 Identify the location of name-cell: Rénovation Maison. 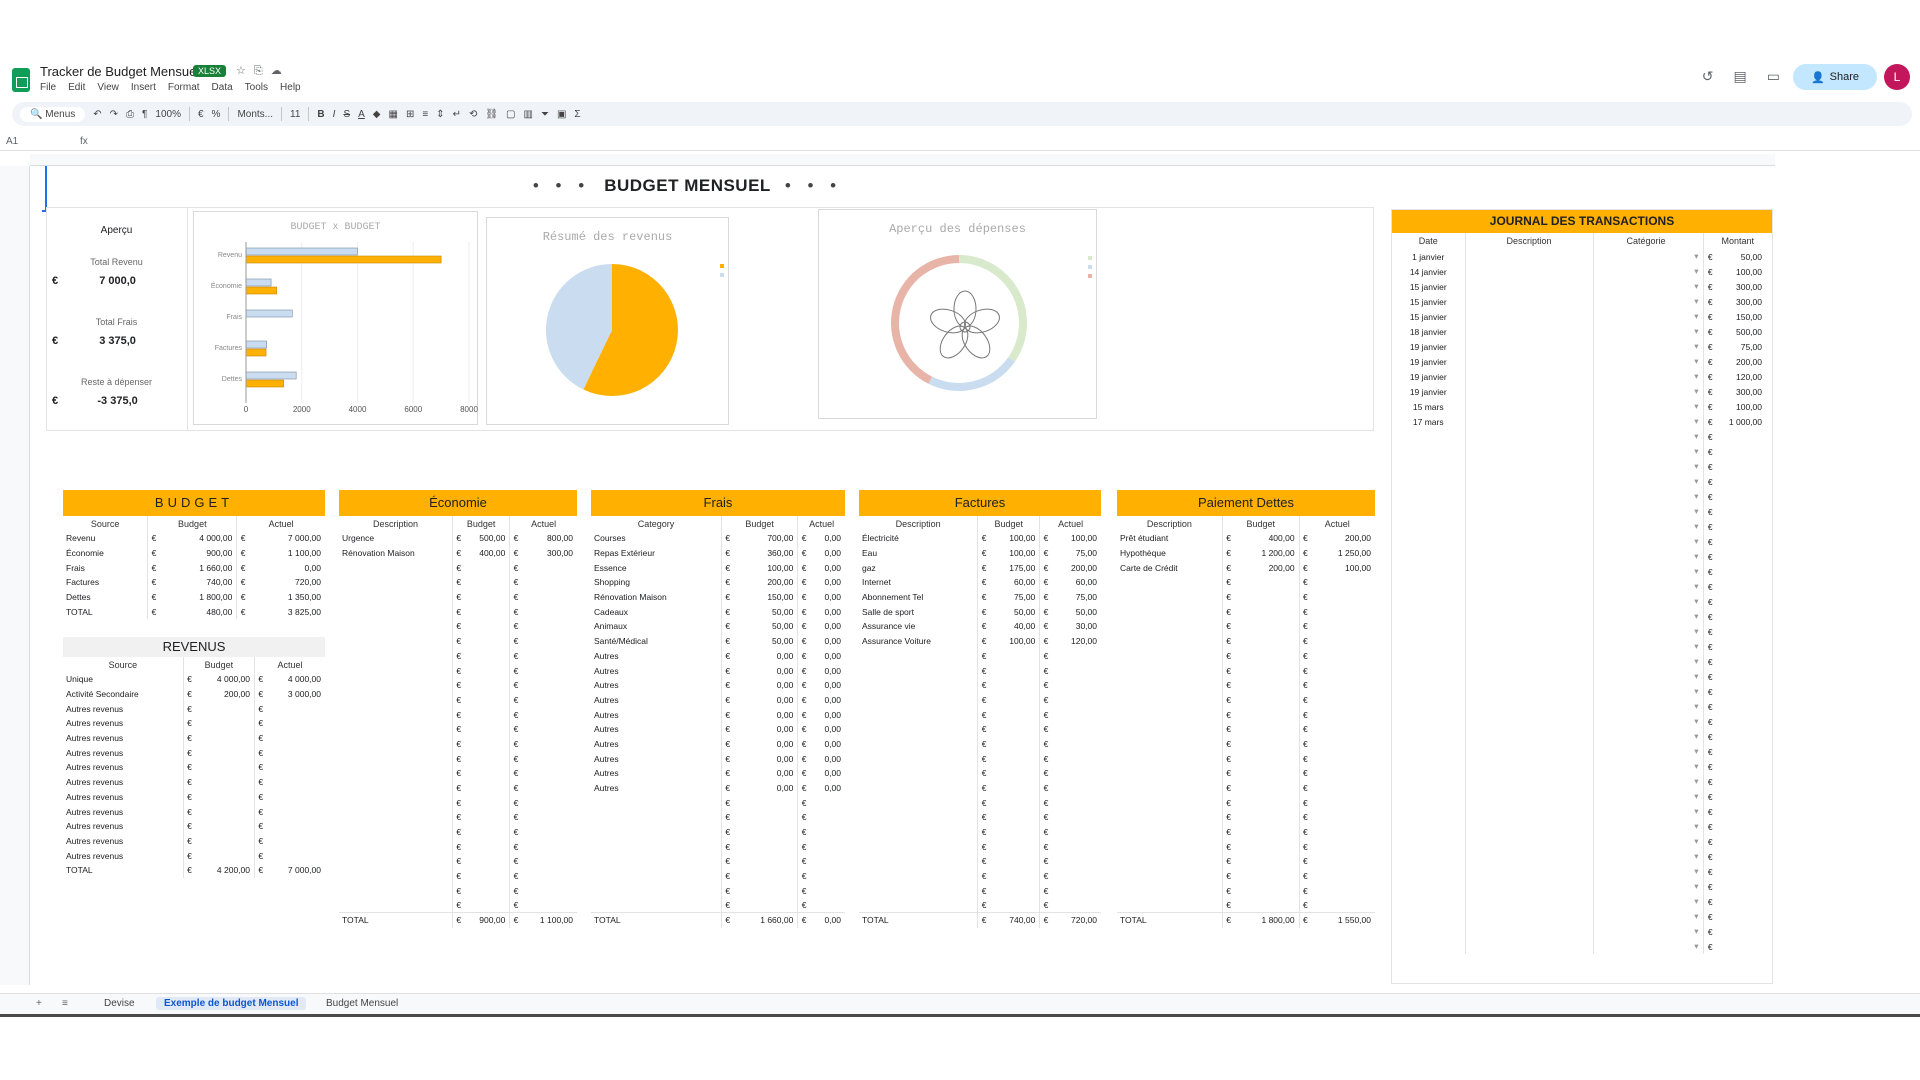
(396, 553).